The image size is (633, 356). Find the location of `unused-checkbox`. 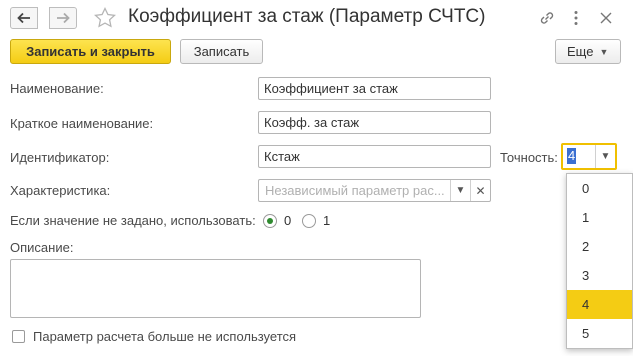

unused-checkbox is located at coordinates (18, 336).